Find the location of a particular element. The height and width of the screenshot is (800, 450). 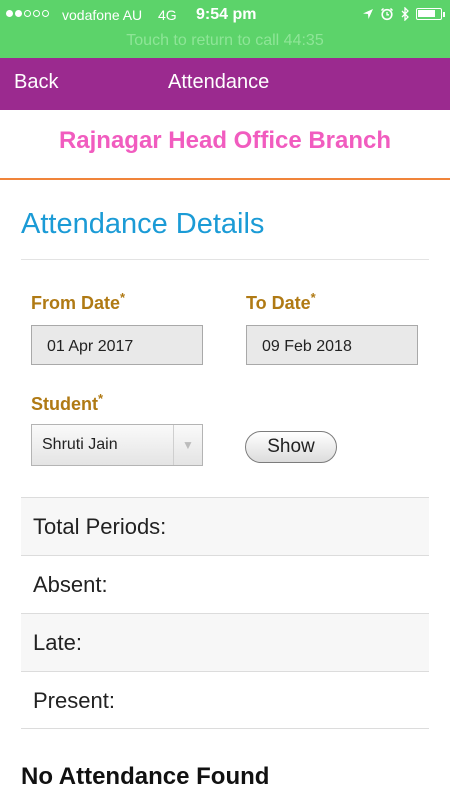

stat-present: Present: is located at coordinates (225, 700).